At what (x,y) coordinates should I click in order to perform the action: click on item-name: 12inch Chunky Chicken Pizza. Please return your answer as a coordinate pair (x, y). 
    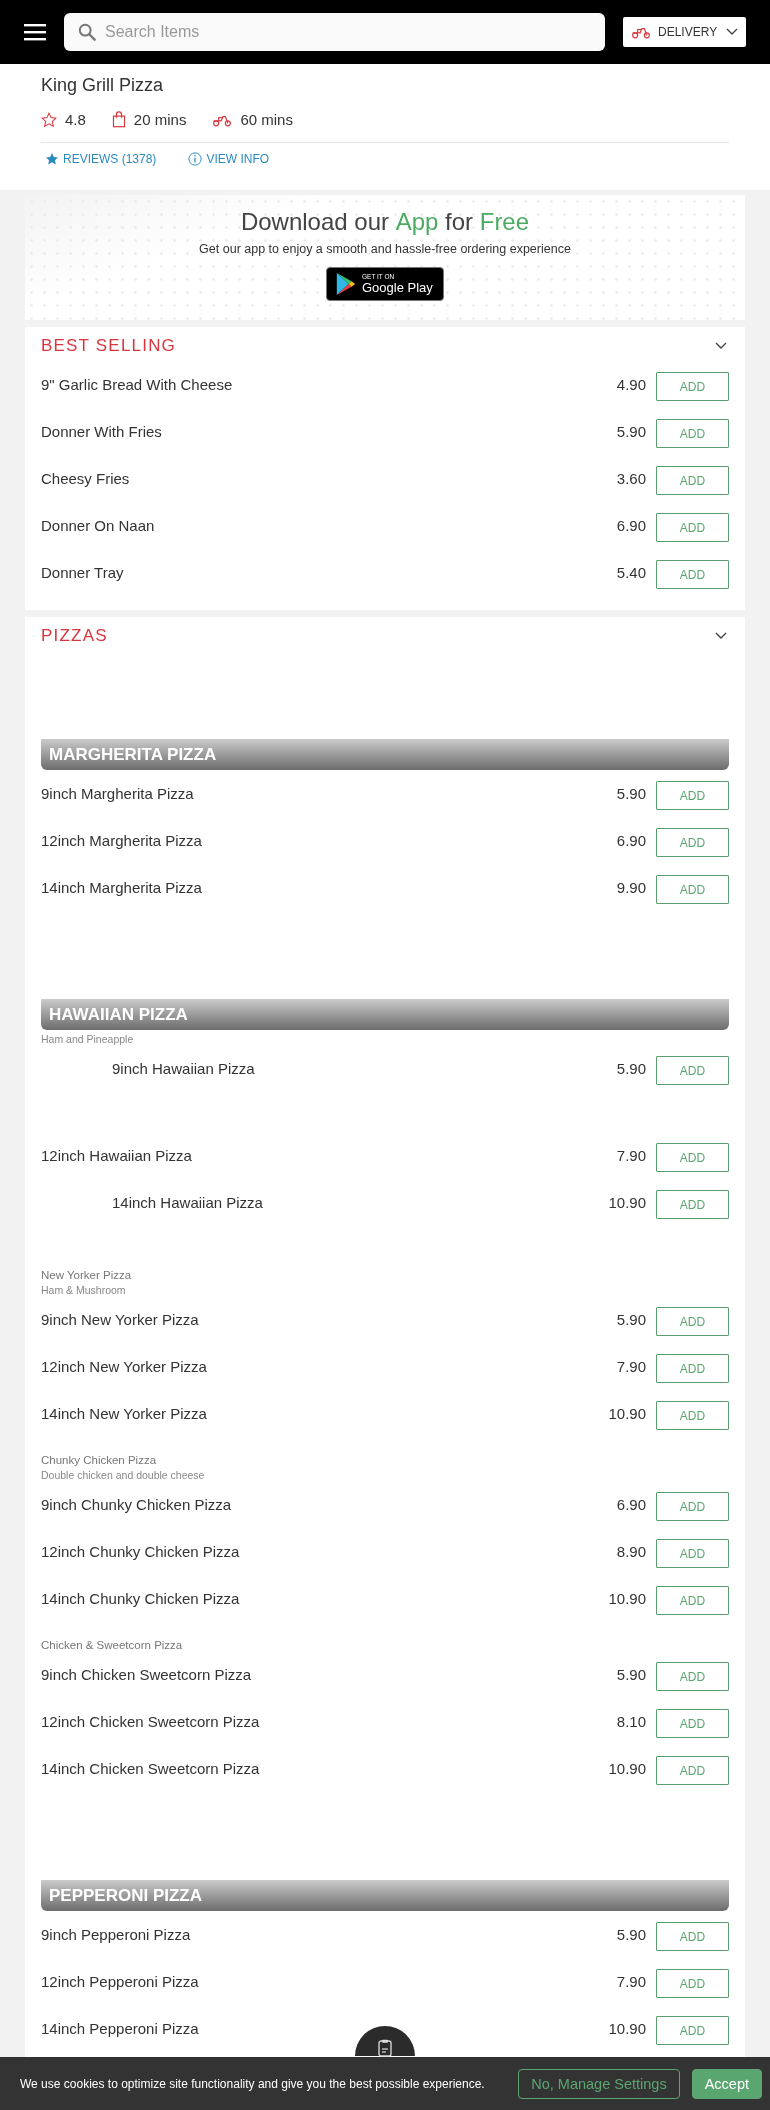
    Looking at the image, I should click on (141, 1551).